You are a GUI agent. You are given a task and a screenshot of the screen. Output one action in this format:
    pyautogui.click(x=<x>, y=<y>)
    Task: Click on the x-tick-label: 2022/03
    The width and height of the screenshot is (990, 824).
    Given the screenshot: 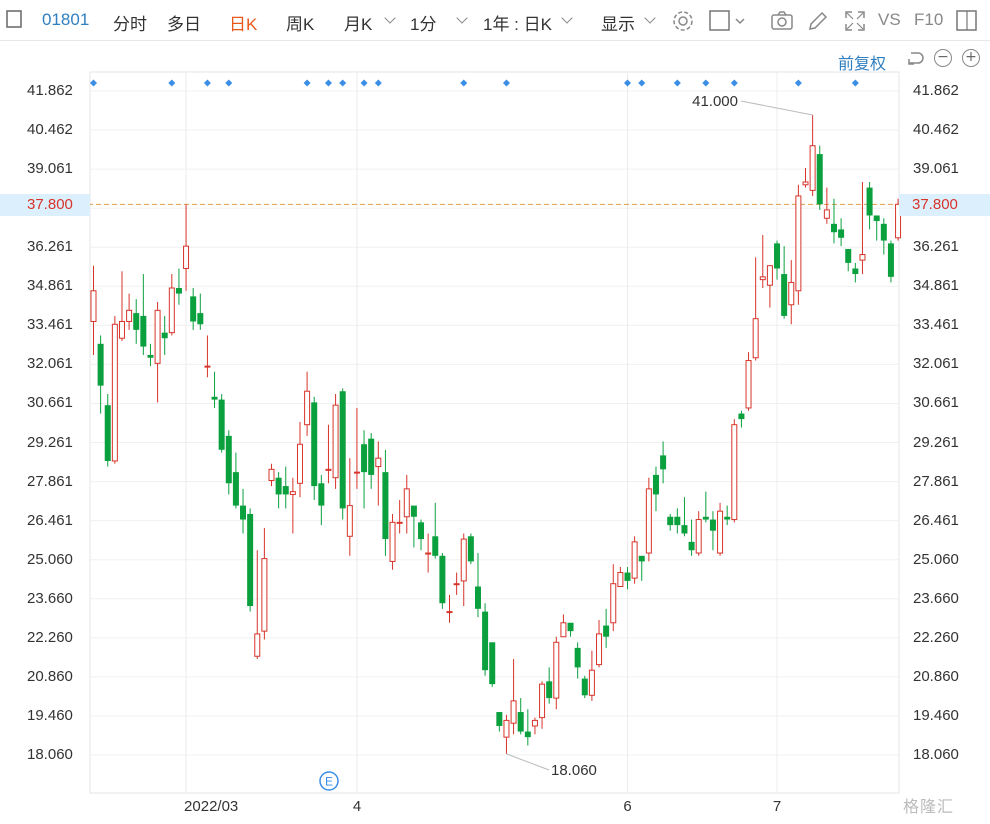 What is the action you would take?
    pyautogui.click(x=211, y=806)
    